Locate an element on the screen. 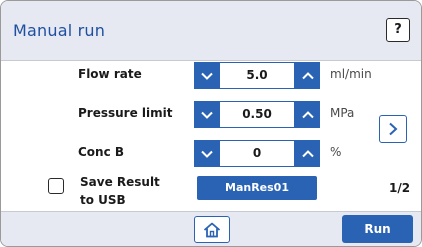 This screenshot has width=422, height=247. pressure-limit-decrement-button is located at coordinates (206, 114).